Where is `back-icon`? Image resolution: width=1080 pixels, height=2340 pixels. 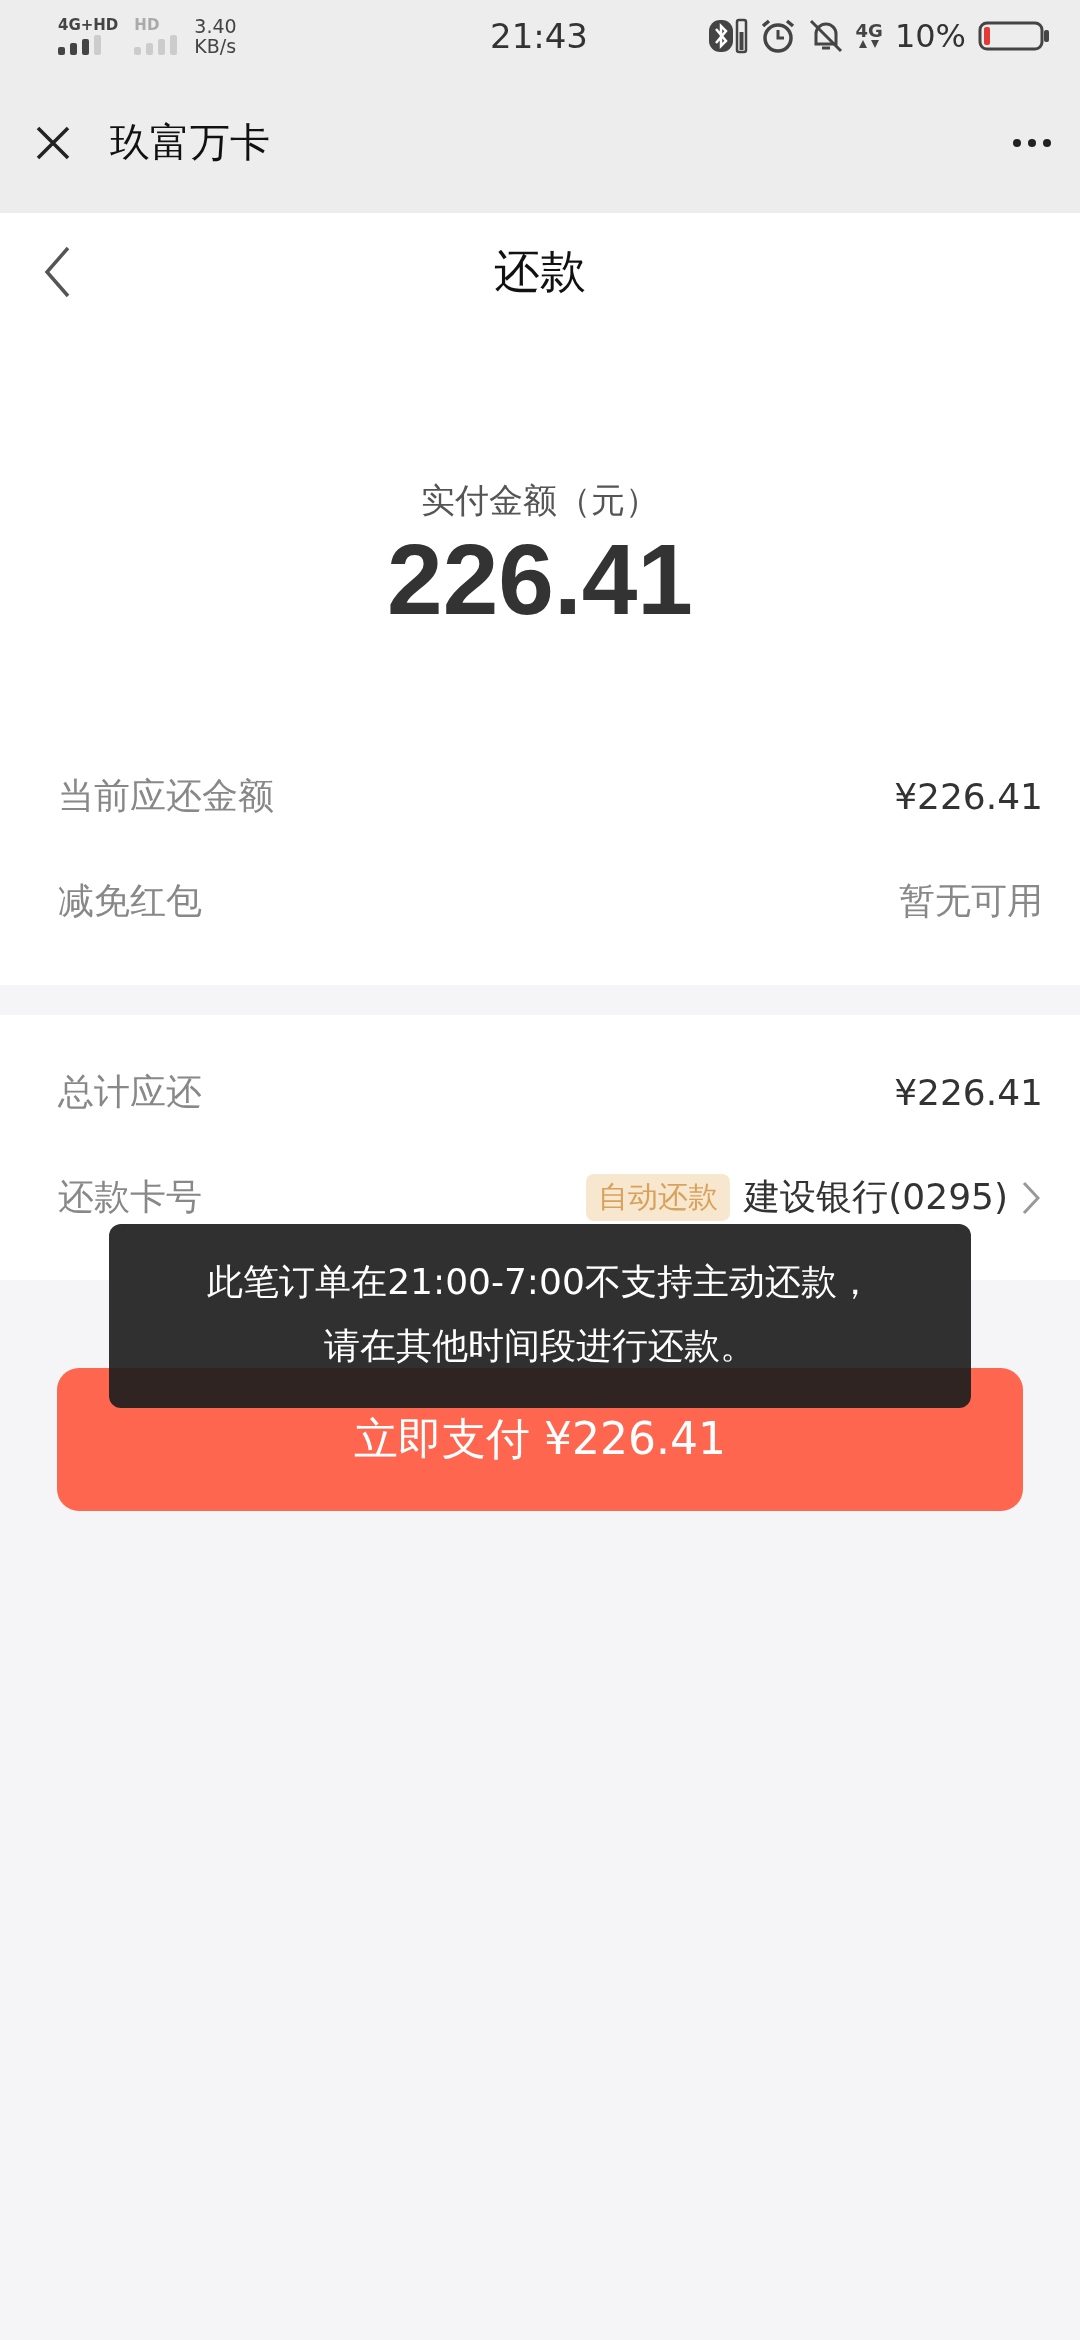 back-icon is located at coordinates (57, 271).